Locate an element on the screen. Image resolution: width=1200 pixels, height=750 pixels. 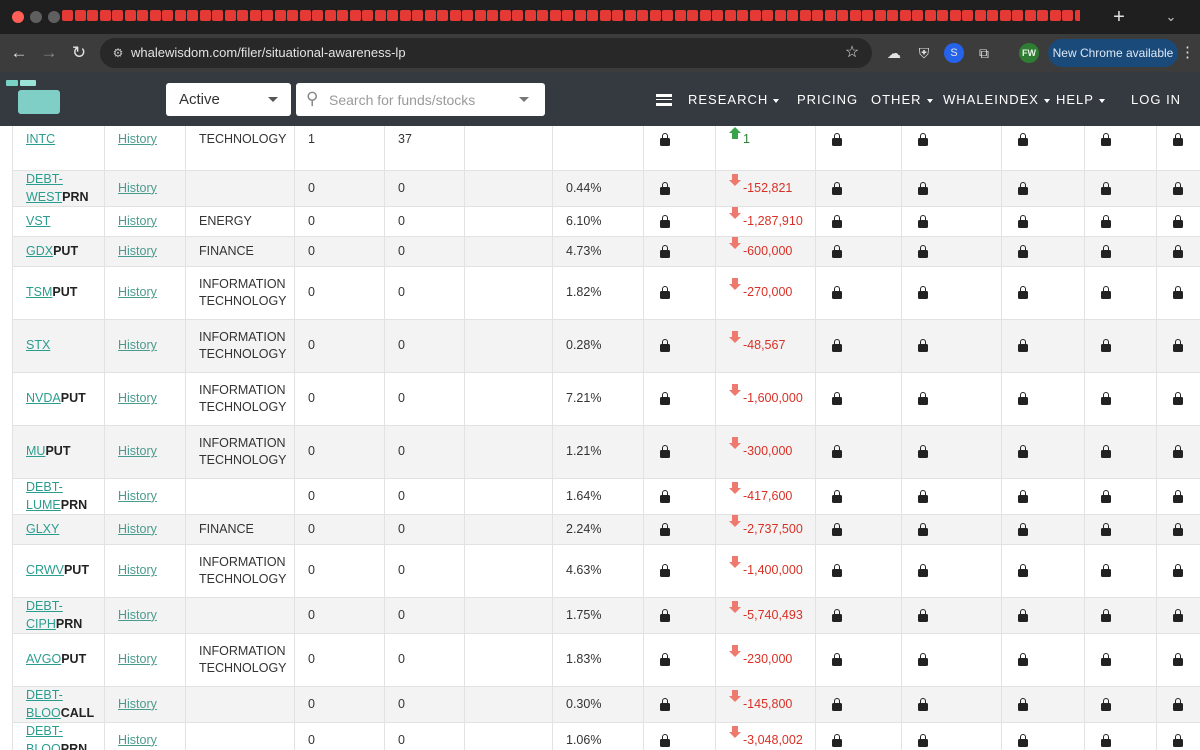
back-arrow-icon: ← is located at coordinates (19, 53).